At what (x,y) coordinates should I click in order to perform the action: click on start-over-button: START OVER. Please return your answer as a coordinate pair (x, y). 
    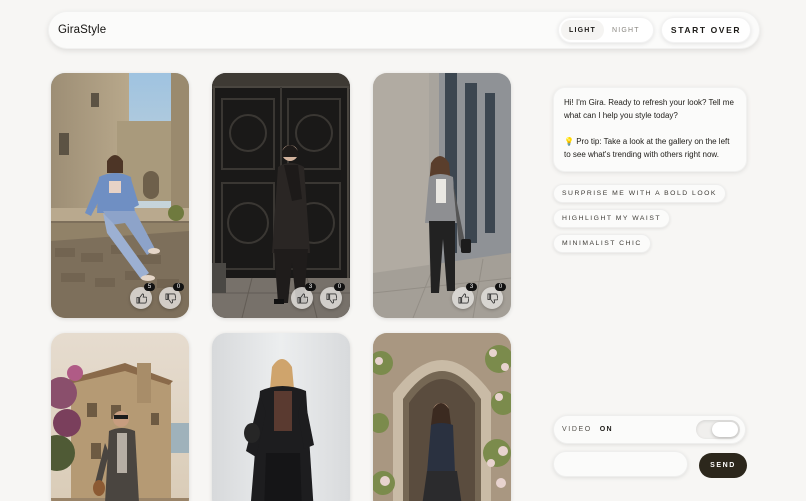
    Looking at the image, I should click on (706, 30).